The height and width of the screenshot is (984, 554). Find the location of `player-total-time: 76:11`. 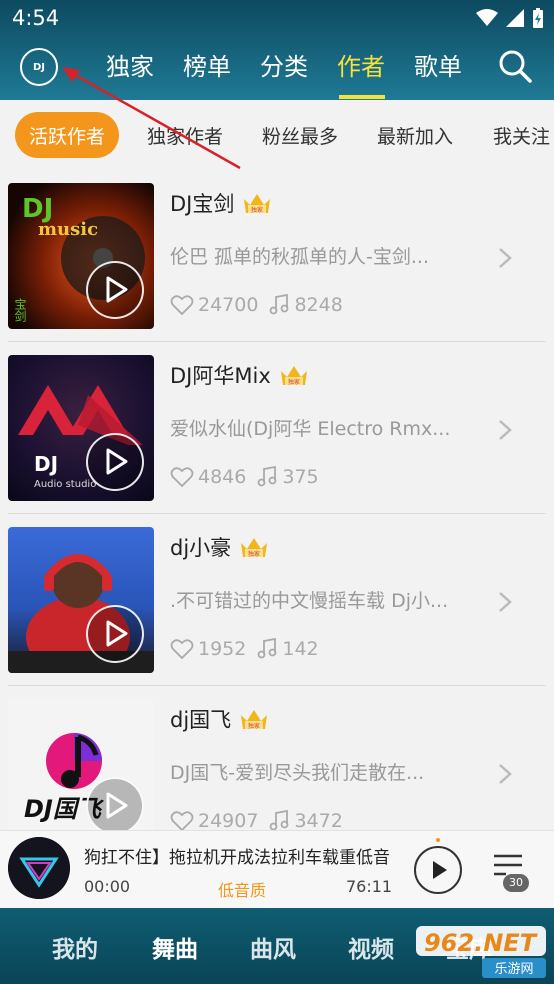

player-total-time: 76:11 is located at coordinates (369, 886).